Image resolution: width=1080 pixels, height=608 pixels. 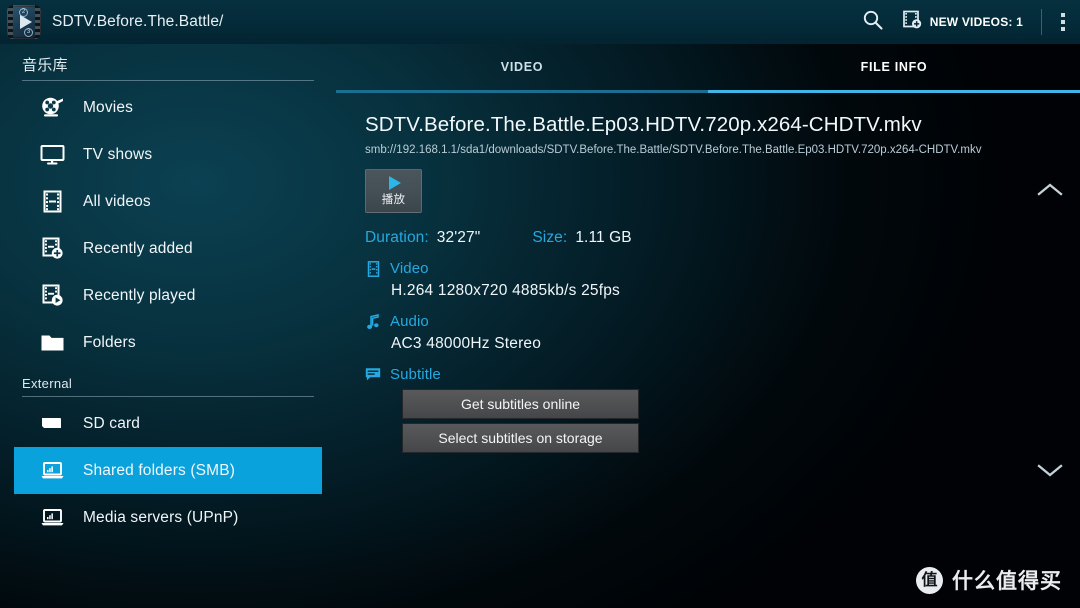 What do you see at coordinates (52, 296) in the screenshot?
I see `film-strip-play-icon` at bounding box center [52, 296].